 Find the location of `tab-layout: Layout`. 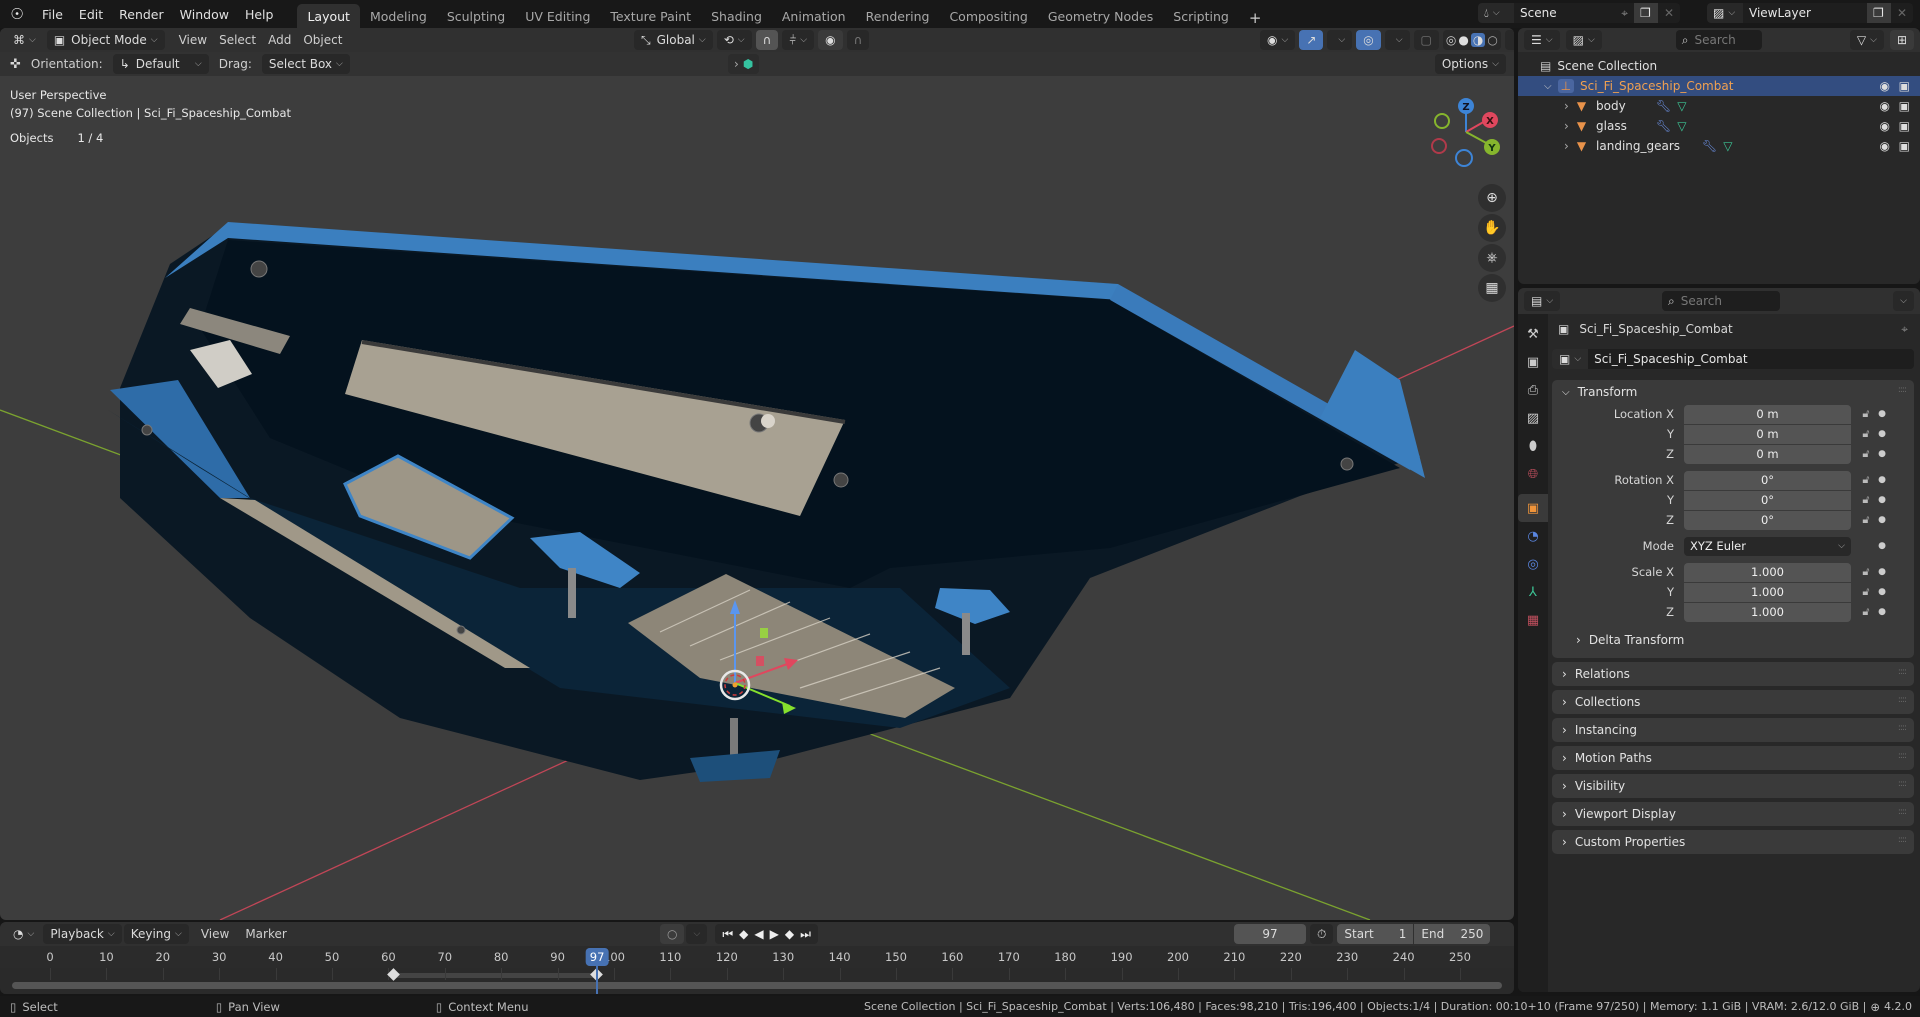

tab-layout: Layout is located at coordinates (328, 15).